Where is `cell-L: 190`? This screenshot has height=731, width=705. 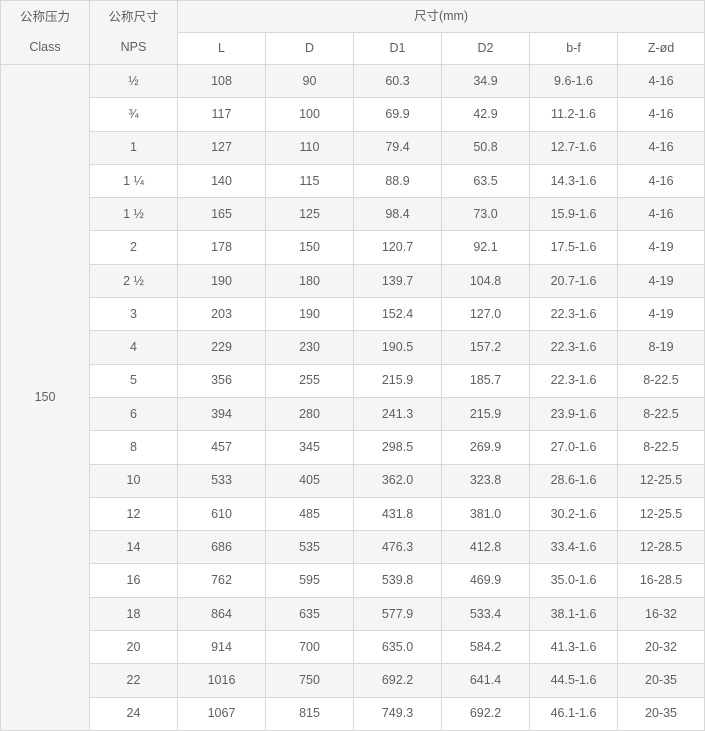 cell-L: 190 is located at coordinates (221, 281).